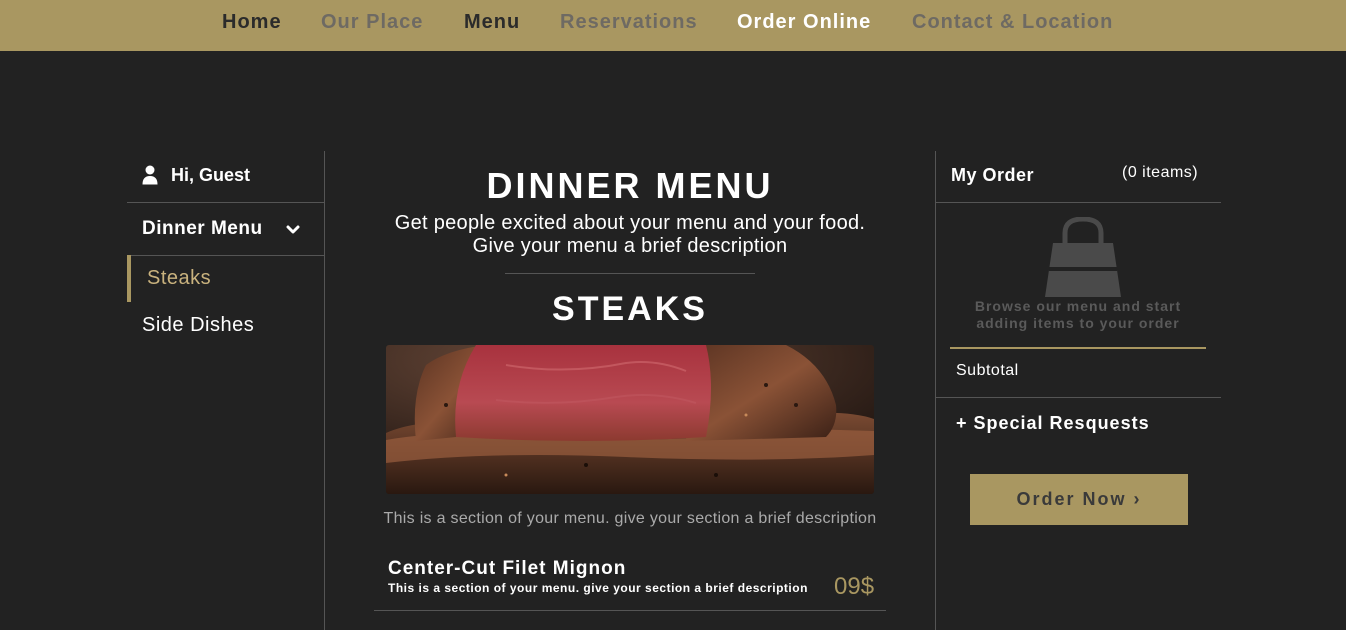  What do you see at coordinates (1078, 306) in the screenshot?
I see `empty-order-line-1: Browse our menu and start` at bounding box center [1078, 306].